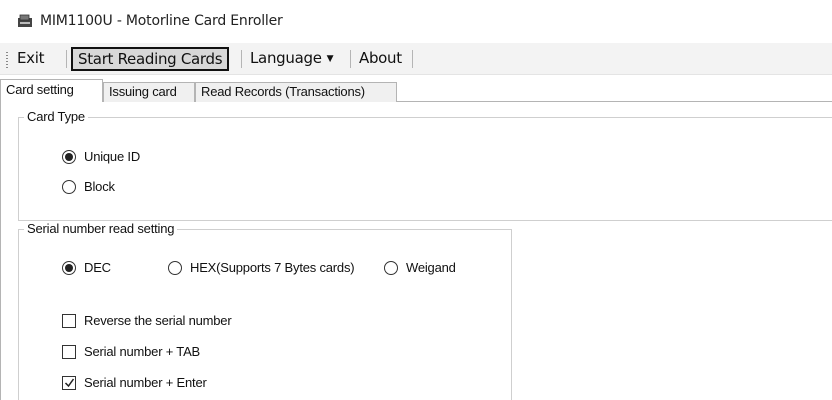 The image size is (832, 400). Describe the element at coordinates (296, 92) in the screenshot. I see `tab-read-records: Read Records (Transactions)` at that location.